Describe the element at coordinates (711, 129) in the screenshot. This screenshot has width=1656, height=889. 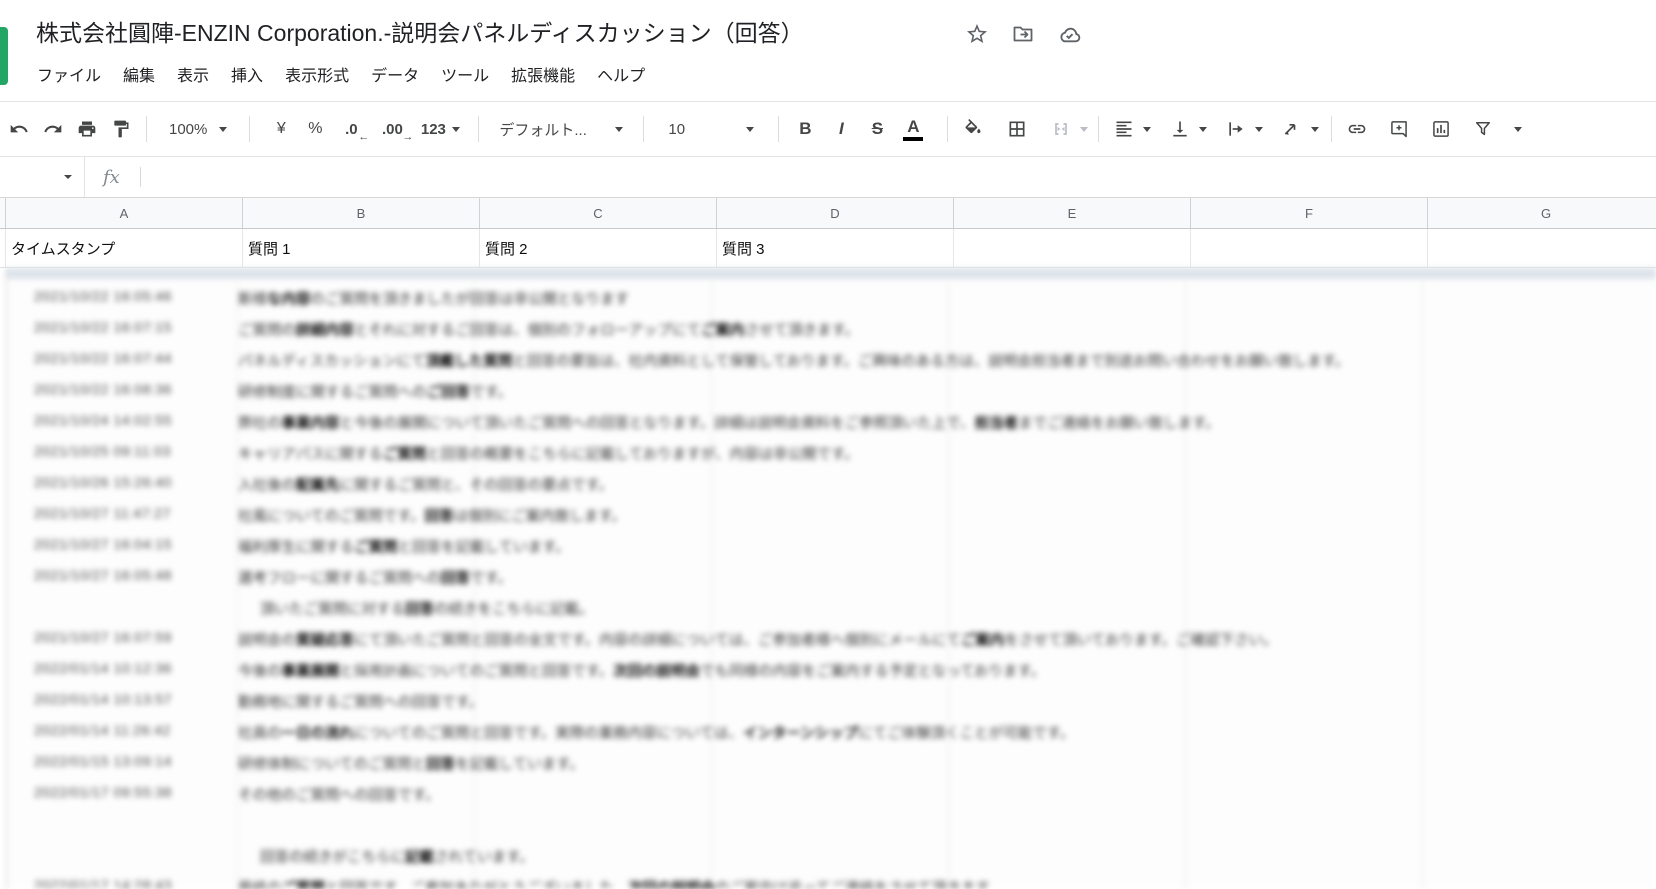
I see `font-size-menu: 10` at that location.